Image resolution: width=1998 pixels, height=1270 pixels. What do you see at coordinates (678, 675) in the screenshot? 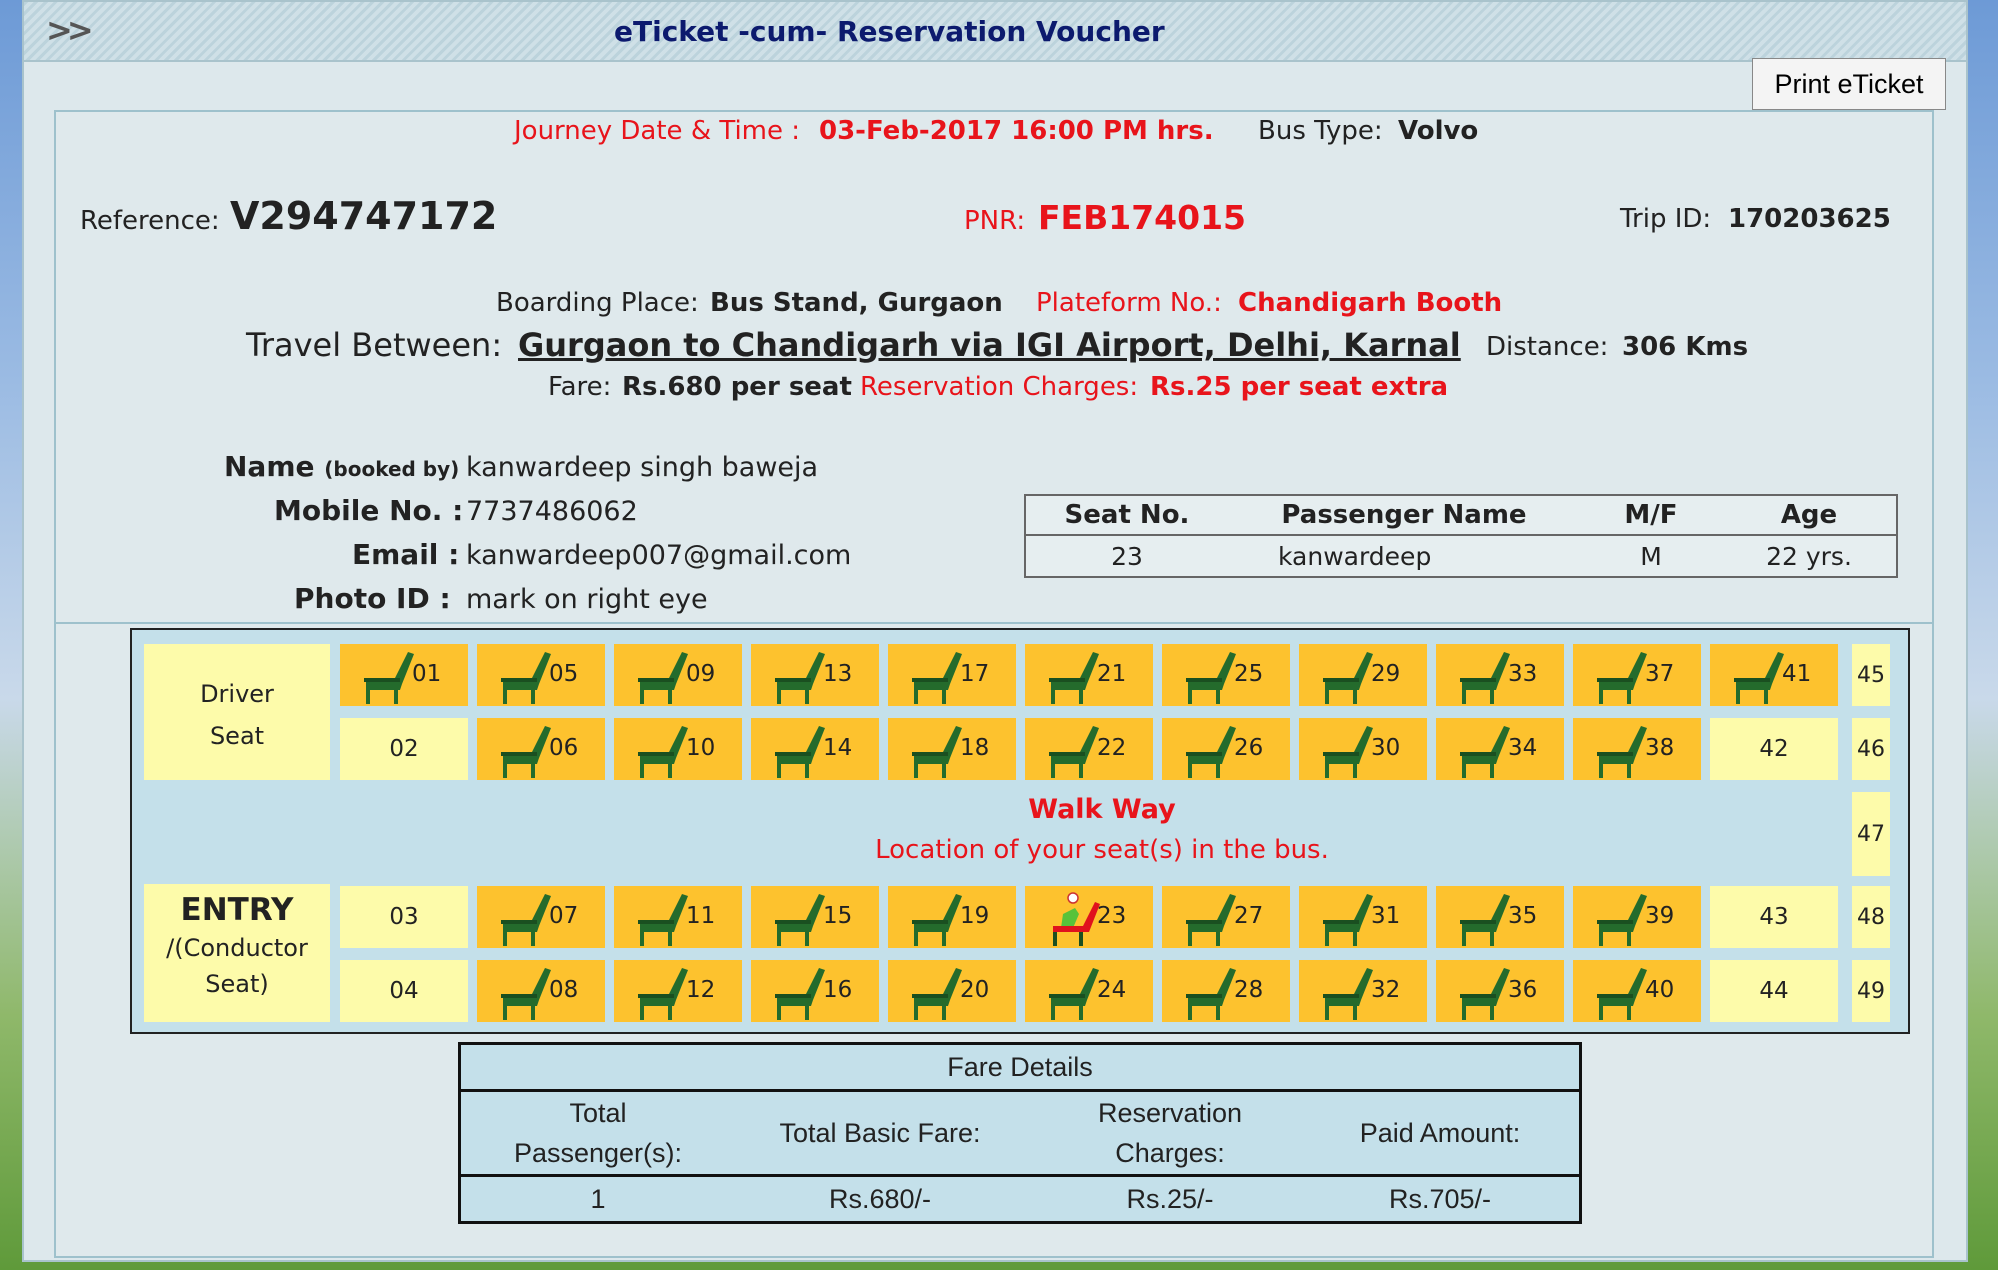
I see `seat-09: 09` at bounding box center [678, 675].